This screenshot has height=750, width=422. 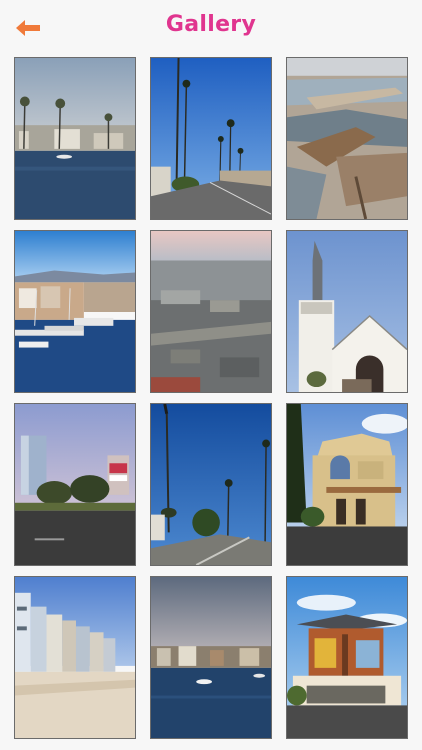 What do you see at coordinates (347, 657) in the screenshot?
I see `gallery-photo-modern-building` at bounding box center [347, 657].